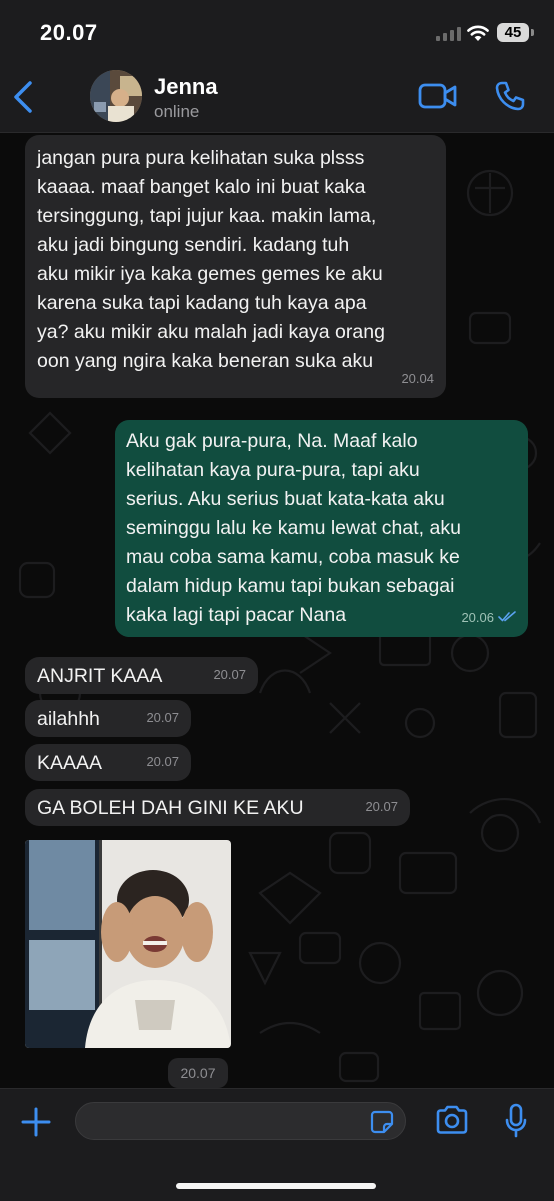 This screenshot has height=1201, width=554. I want to click on message-meta: 20.06, so click(488, 617).